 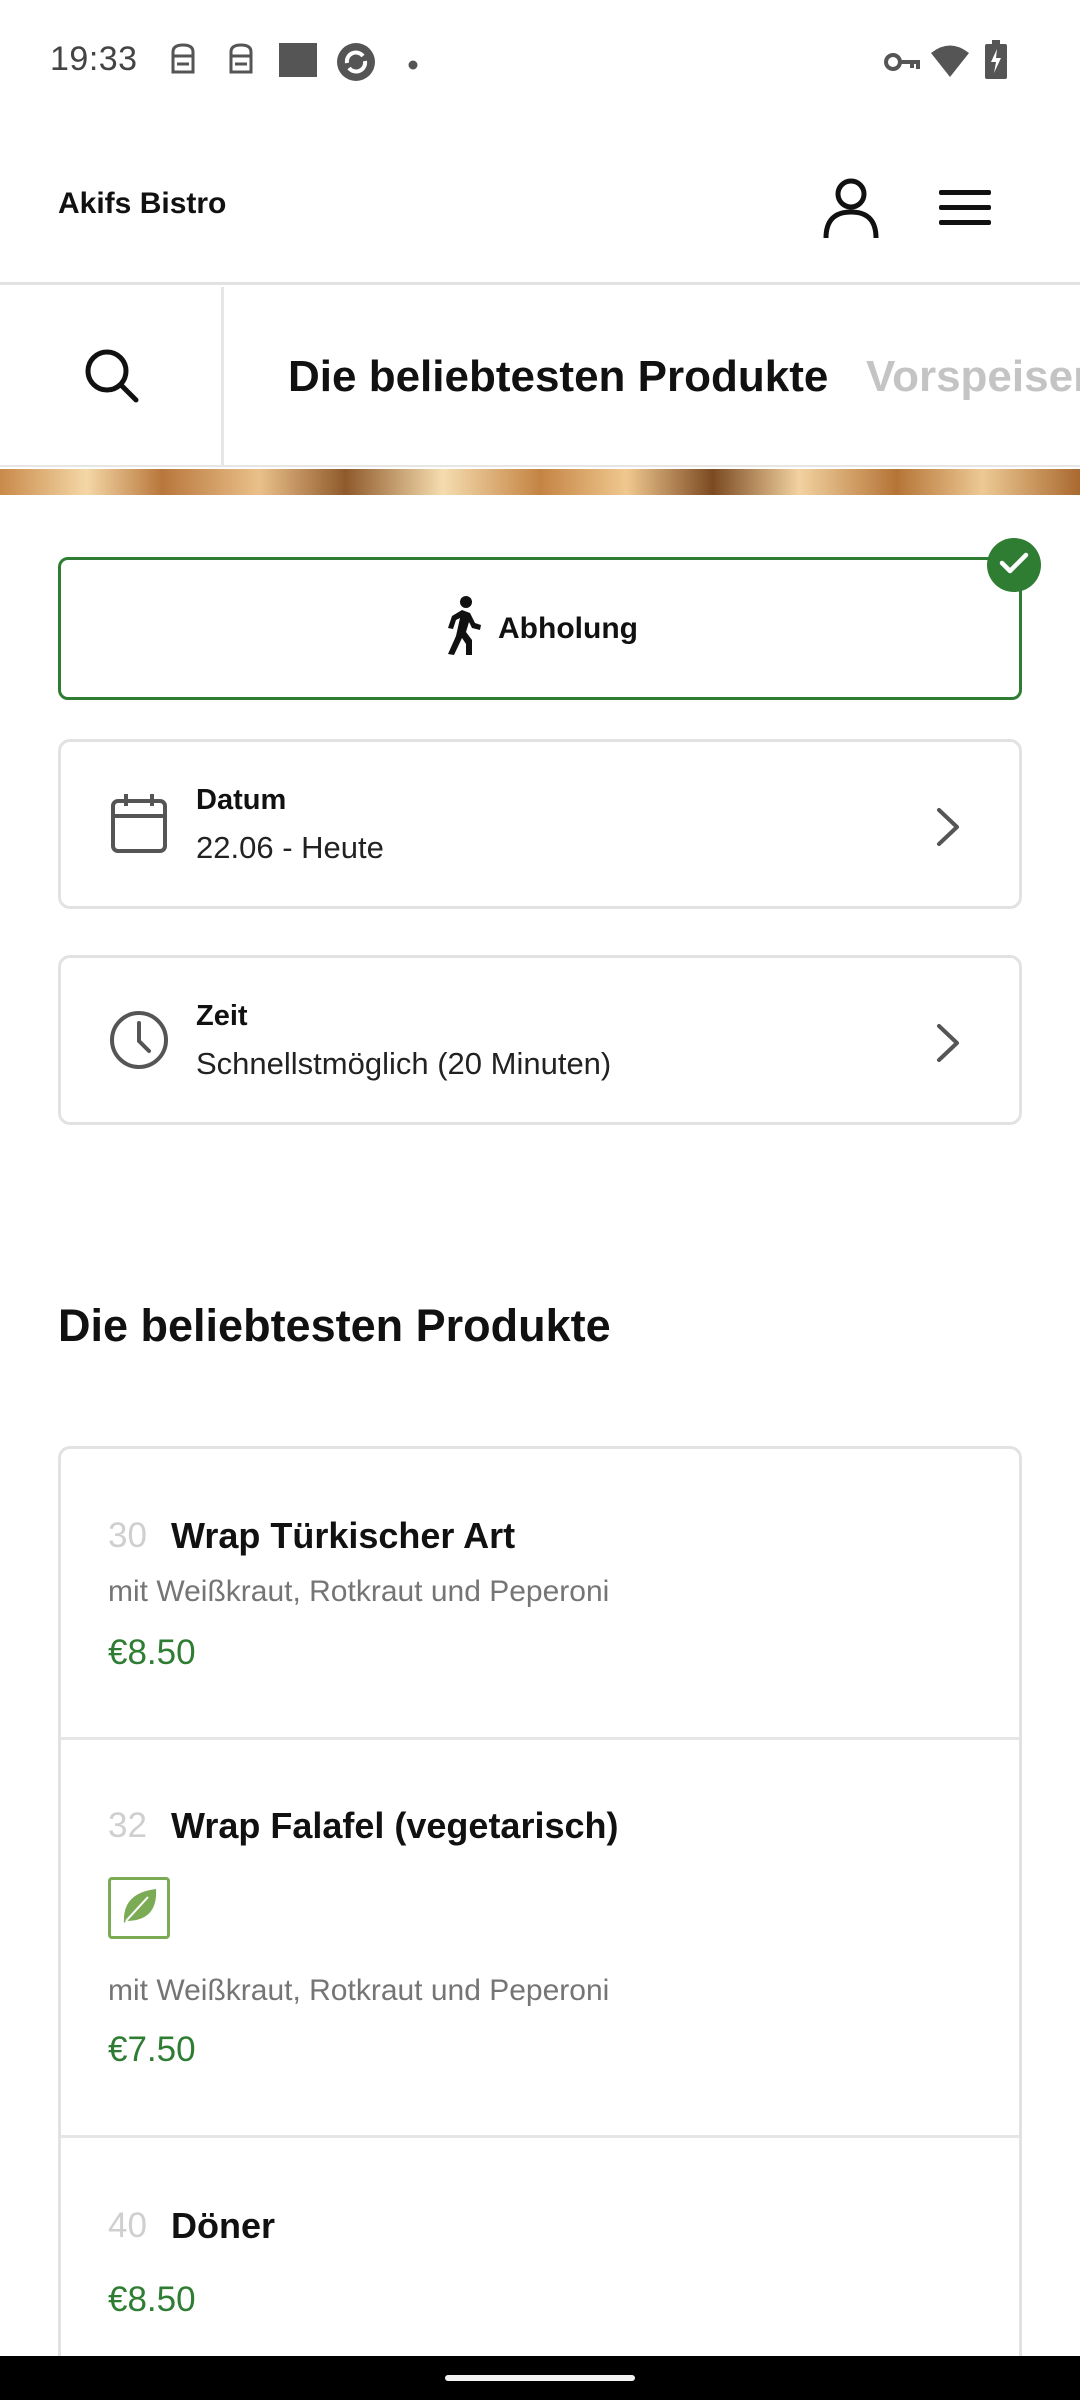 What do you see at coordinates (950, 63) in the screenshot?
I see `wifi-icon` at bounding box center [950, 63].